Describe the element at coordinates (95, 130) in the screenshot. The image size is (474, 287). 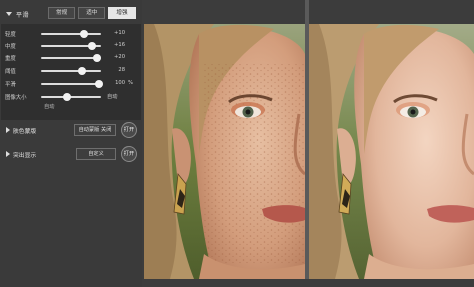
I see `skin-mask-select: 自动蒙版 关闭` at that location.